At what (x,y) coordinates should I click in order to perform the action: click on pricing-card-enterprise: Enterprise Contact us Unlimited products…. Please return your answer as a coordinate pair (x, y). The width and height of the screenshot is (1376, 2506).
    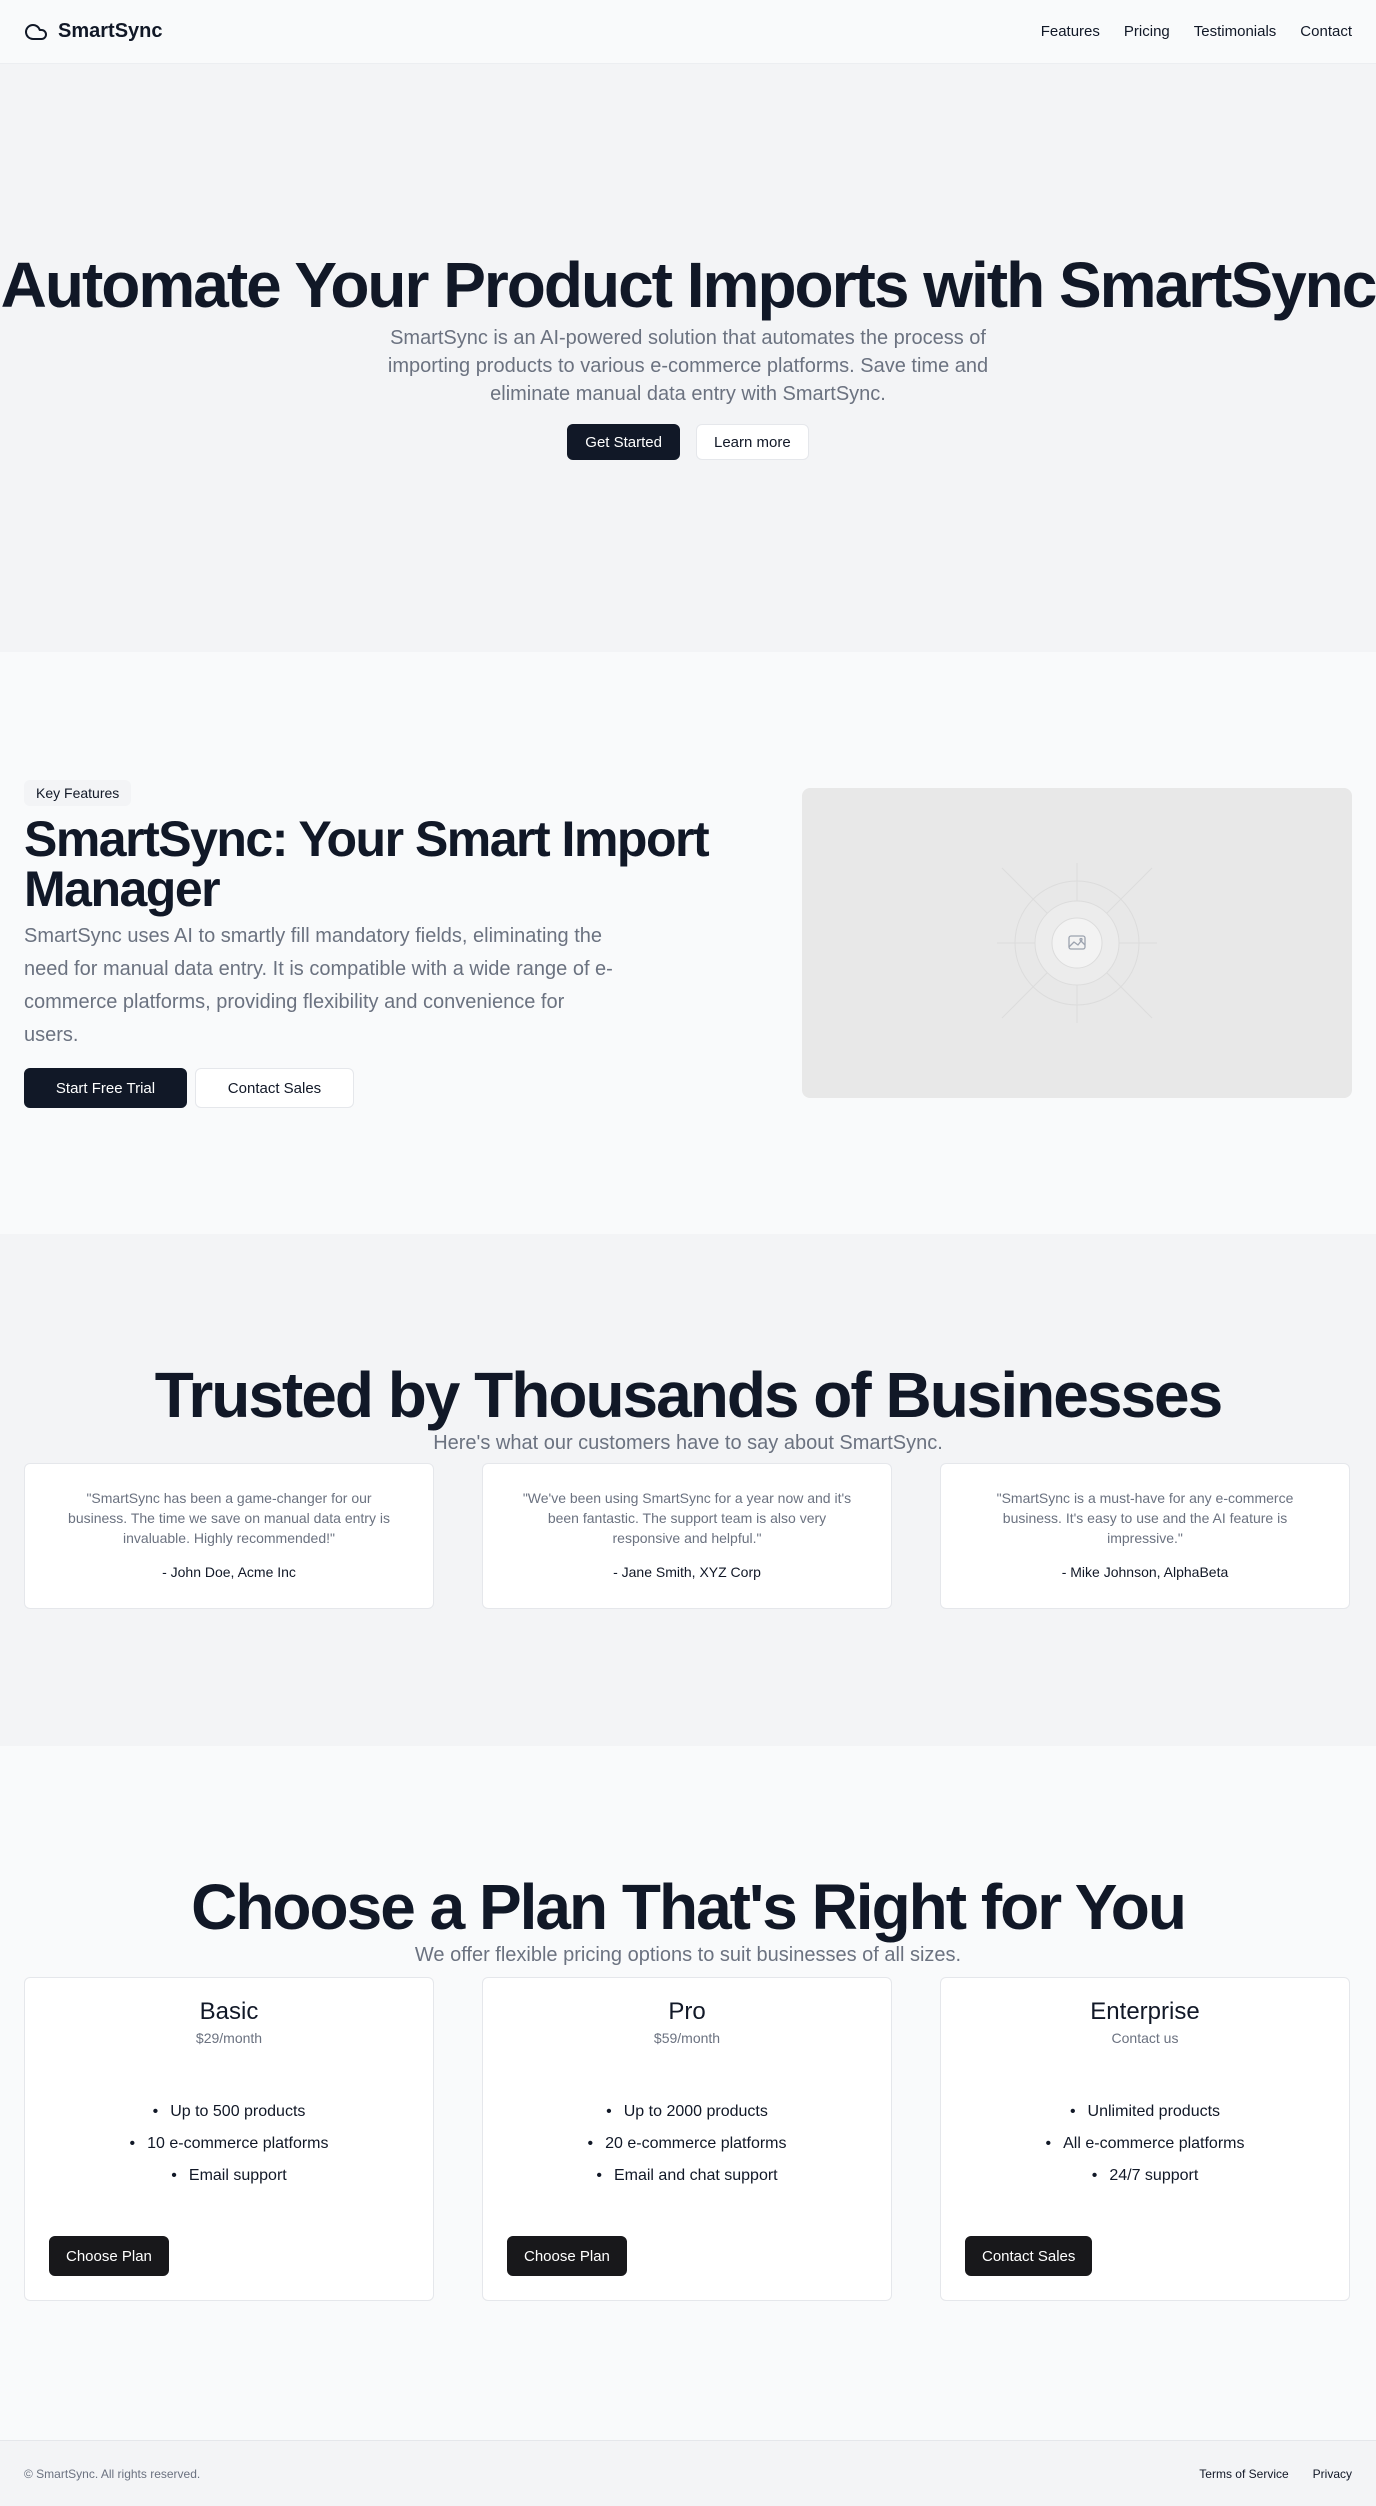
    Looking at the image, I should click on (1145, 2139).